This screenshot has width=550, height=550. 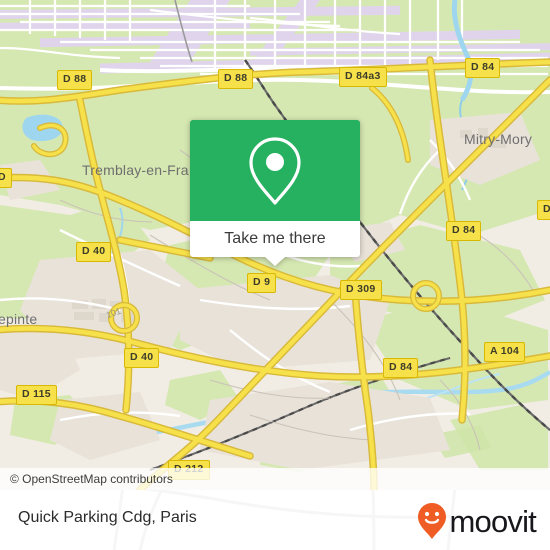 I want to click on road-shield: D 84a3, so click(x=363, y=77).